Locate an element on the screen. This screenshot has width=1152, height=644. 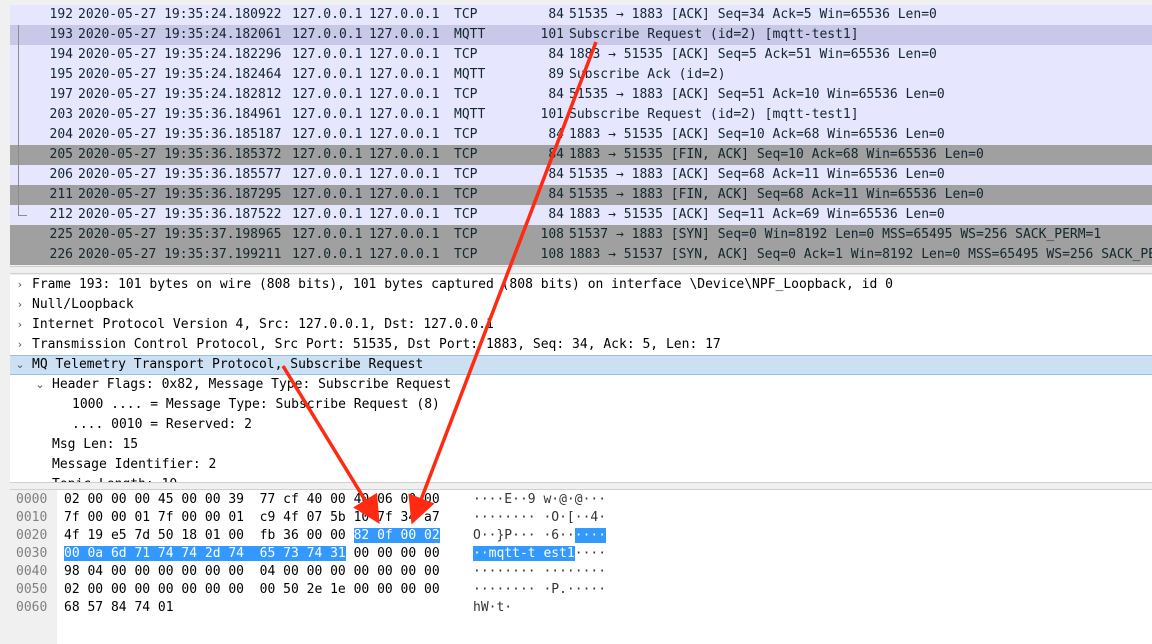
packet-protocol: MQTT is located at coordinates (470, 114).